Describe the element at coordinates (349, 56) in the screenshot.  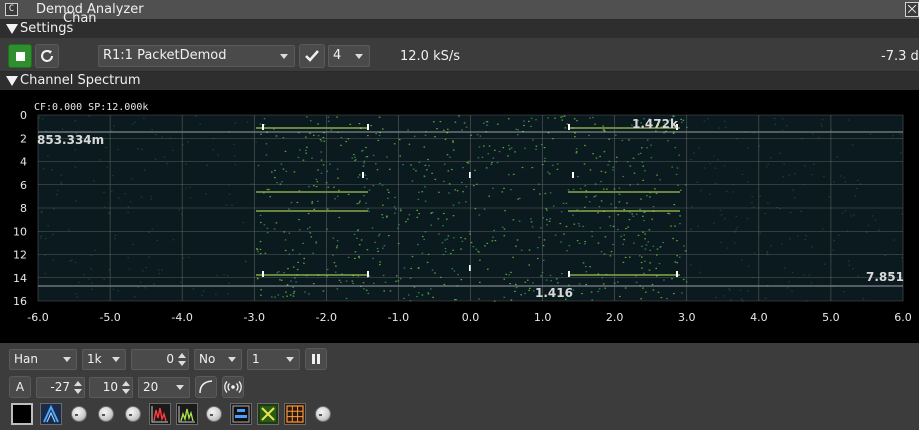
I see `averaging-select: 4` at that location.